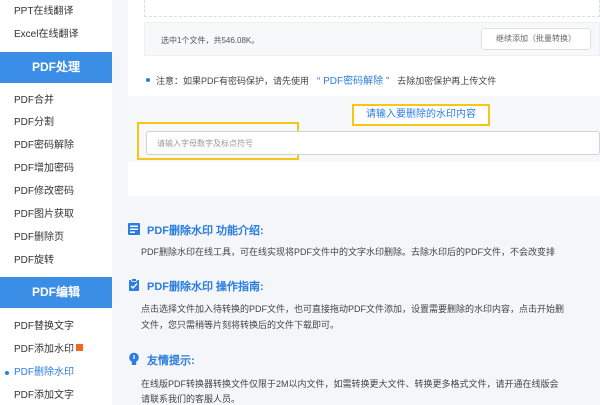 The image size is (600, 405). What do you see at coordinates (372, 39) in the screenshot?
I see `file-status-bar: 选中1个文件，共546.08K。 继续添加（批量转换）` at bounding box center [372, 39].